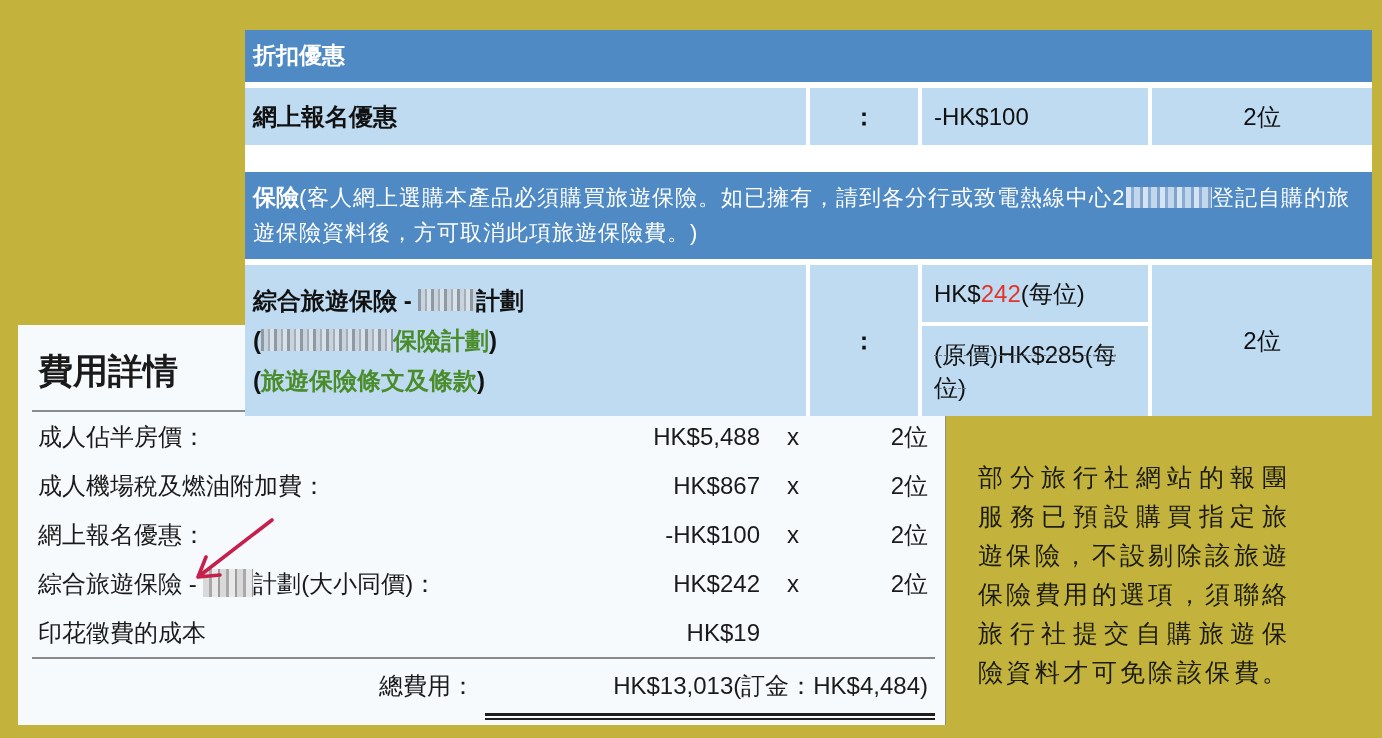 Image resolution: width=1382 pixels, height=738 pixels. What do you see at coordinates (1133, 575) in the screenshot?
I see `caption-text: 部分旅行社網站的報團 服務已預設購買指定旅 遊保險，不設剔除該旅遊 保險費用的選項，須聯絡 旅行社提交自購旅遊保 險資料才可免除該保費。` at bounding box center [1133, 575].